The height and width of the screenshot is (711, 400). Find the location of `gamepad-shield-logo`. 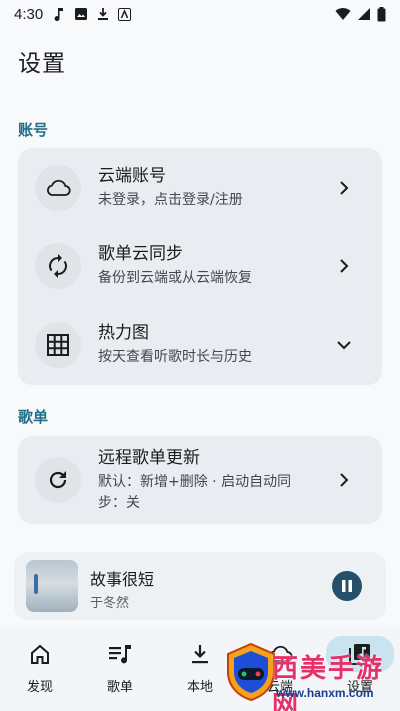

gamepad-shield-logo is located at coordinates (251, 672).